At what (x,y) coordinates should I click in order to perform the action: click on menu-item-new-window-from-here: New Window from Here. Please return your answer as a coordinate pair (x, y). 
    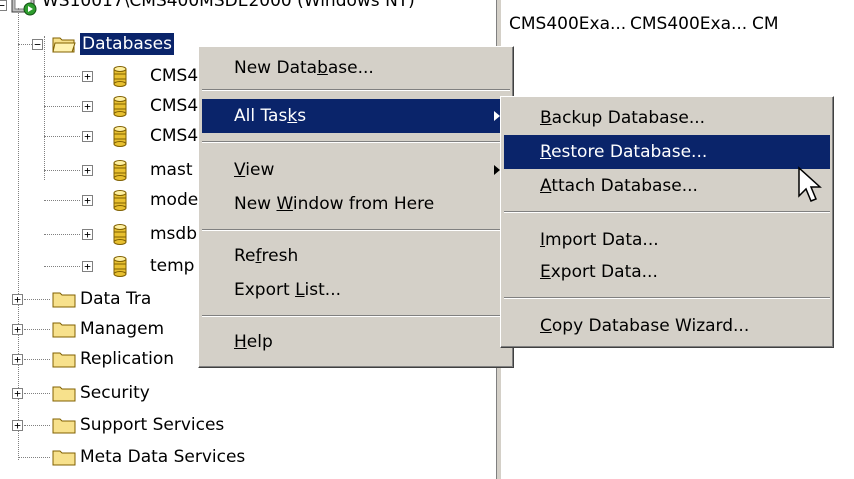
    Looking at the image, I should click on (356, 204).